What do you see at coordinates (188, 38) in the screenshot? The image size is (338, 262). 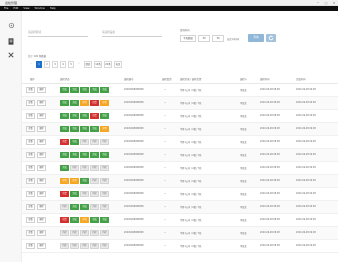 I see `date-preset-select: 今天数据` at bounding box center [188, 38].